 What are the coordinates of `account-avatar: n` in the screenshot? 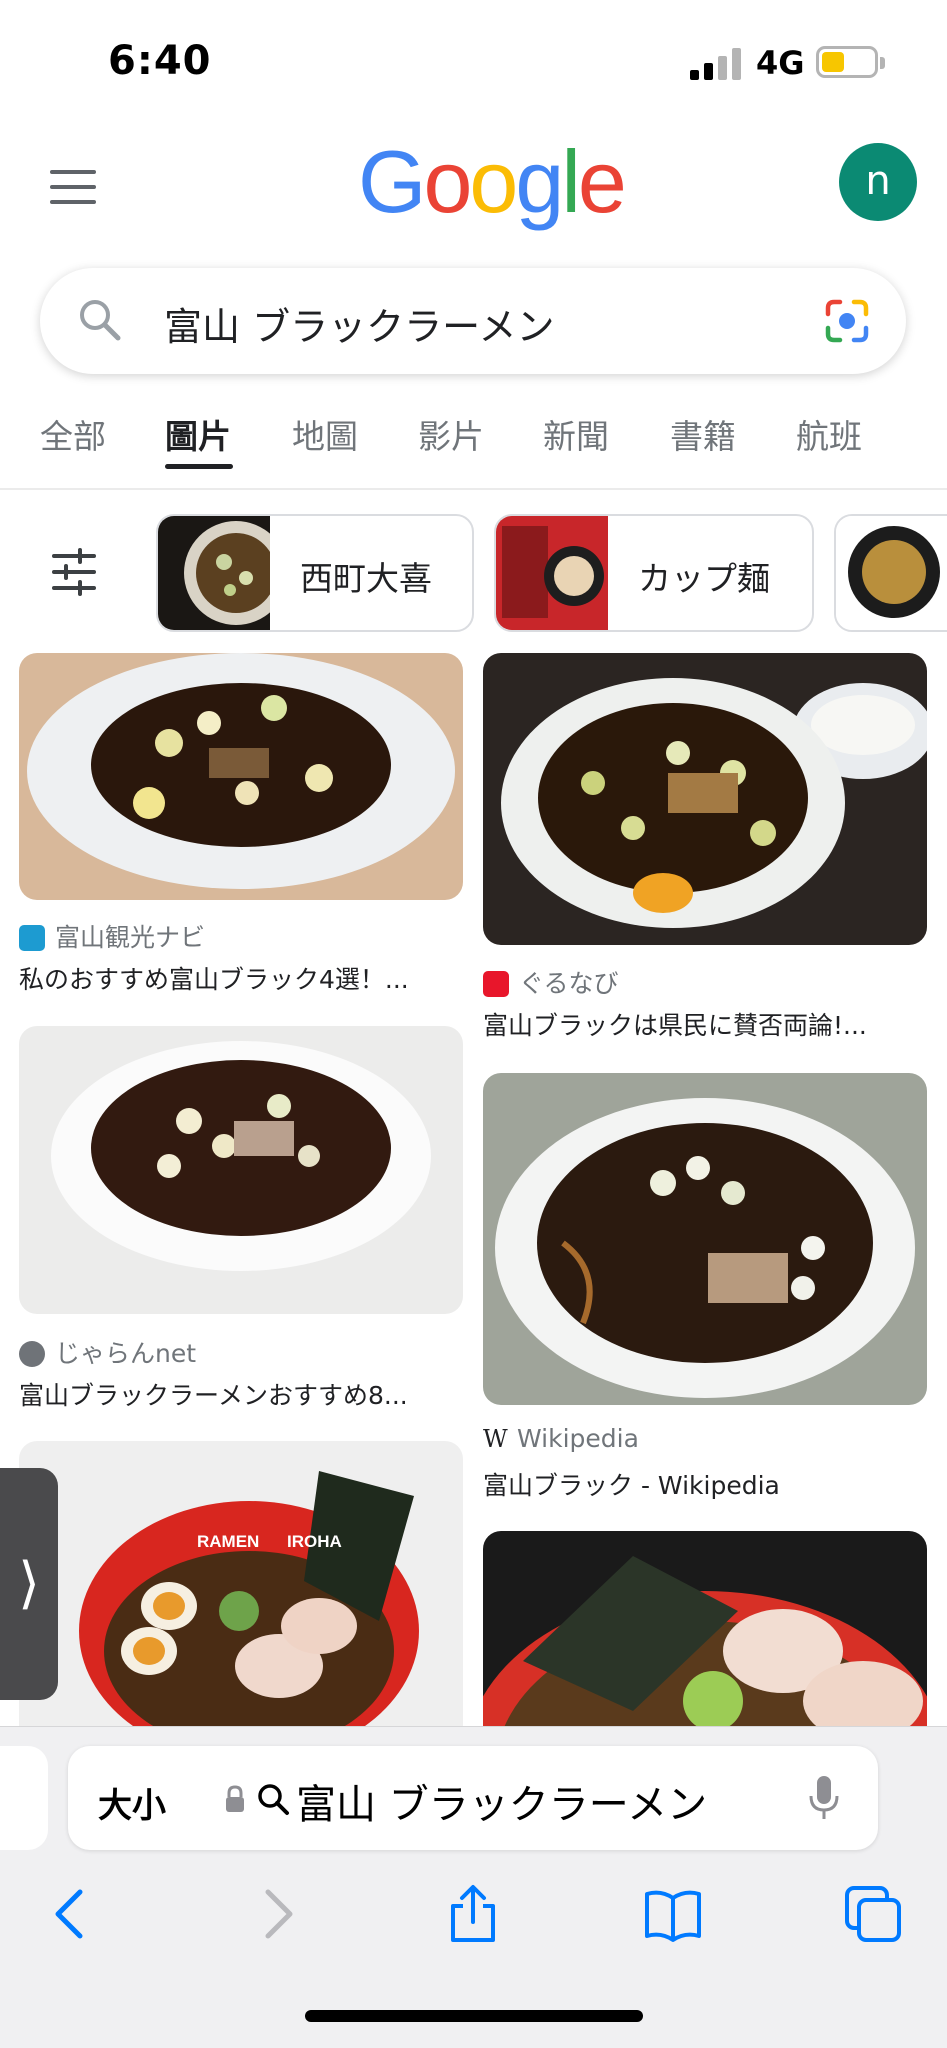 It's located at (878, 182).